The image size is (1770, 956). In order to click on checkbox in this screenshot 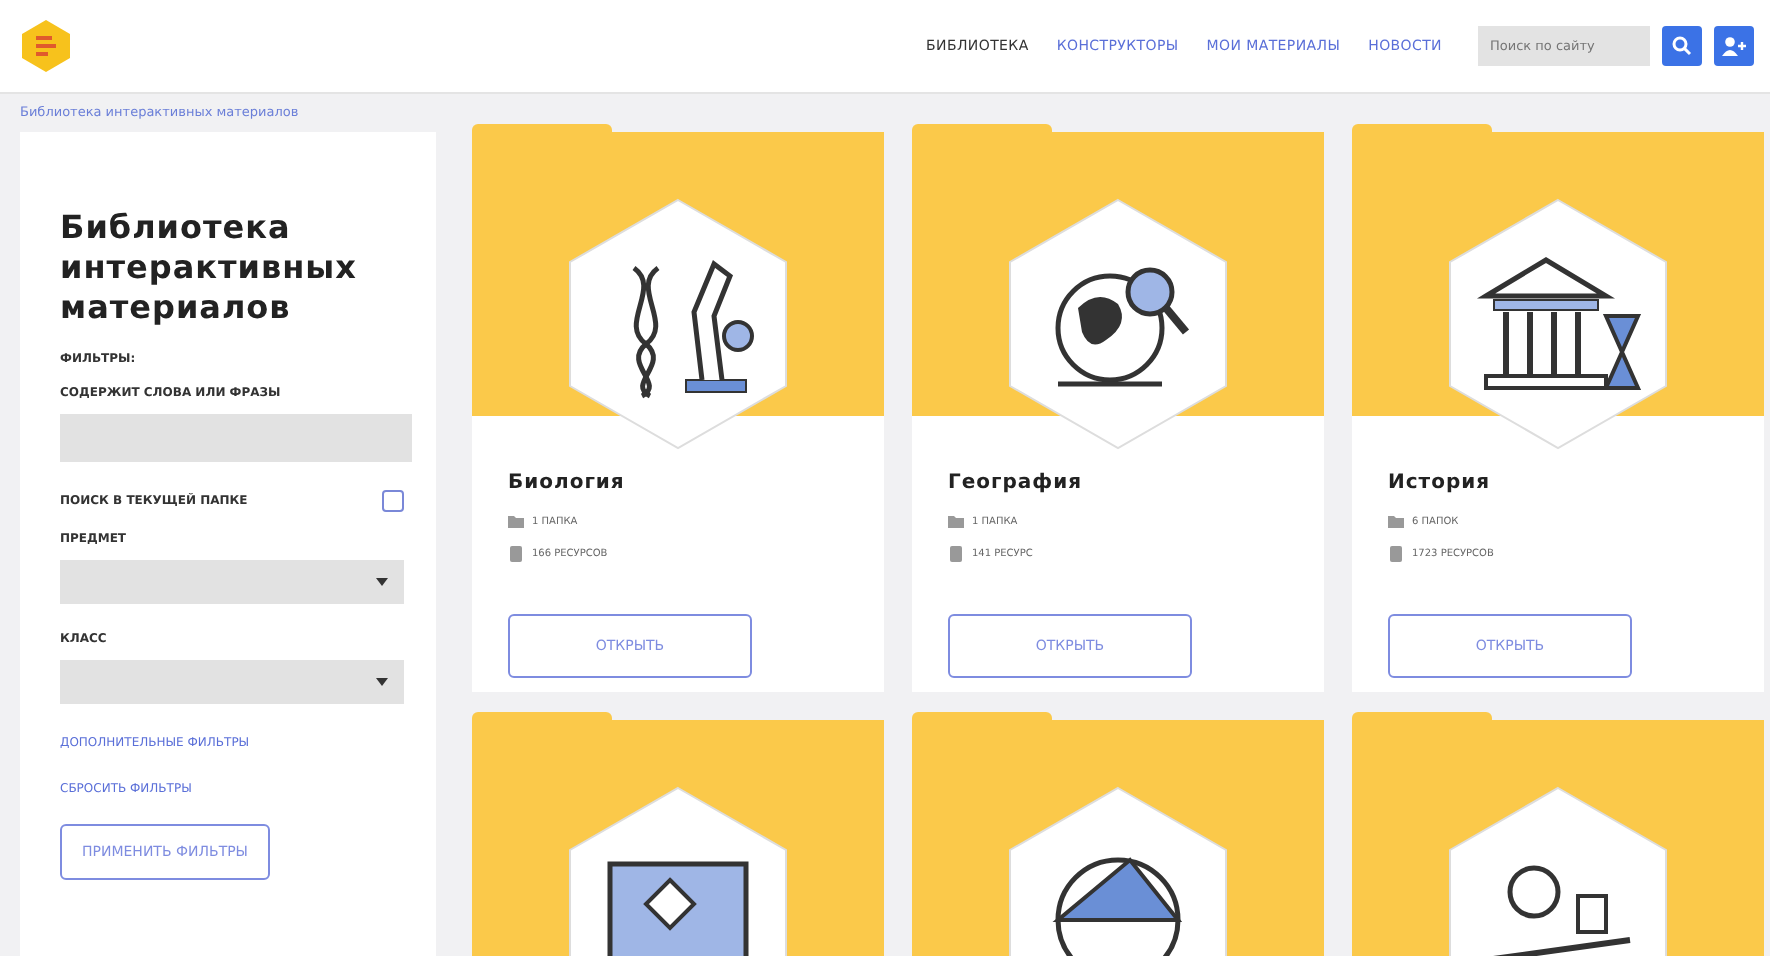, I will do `click(393, 501)`.